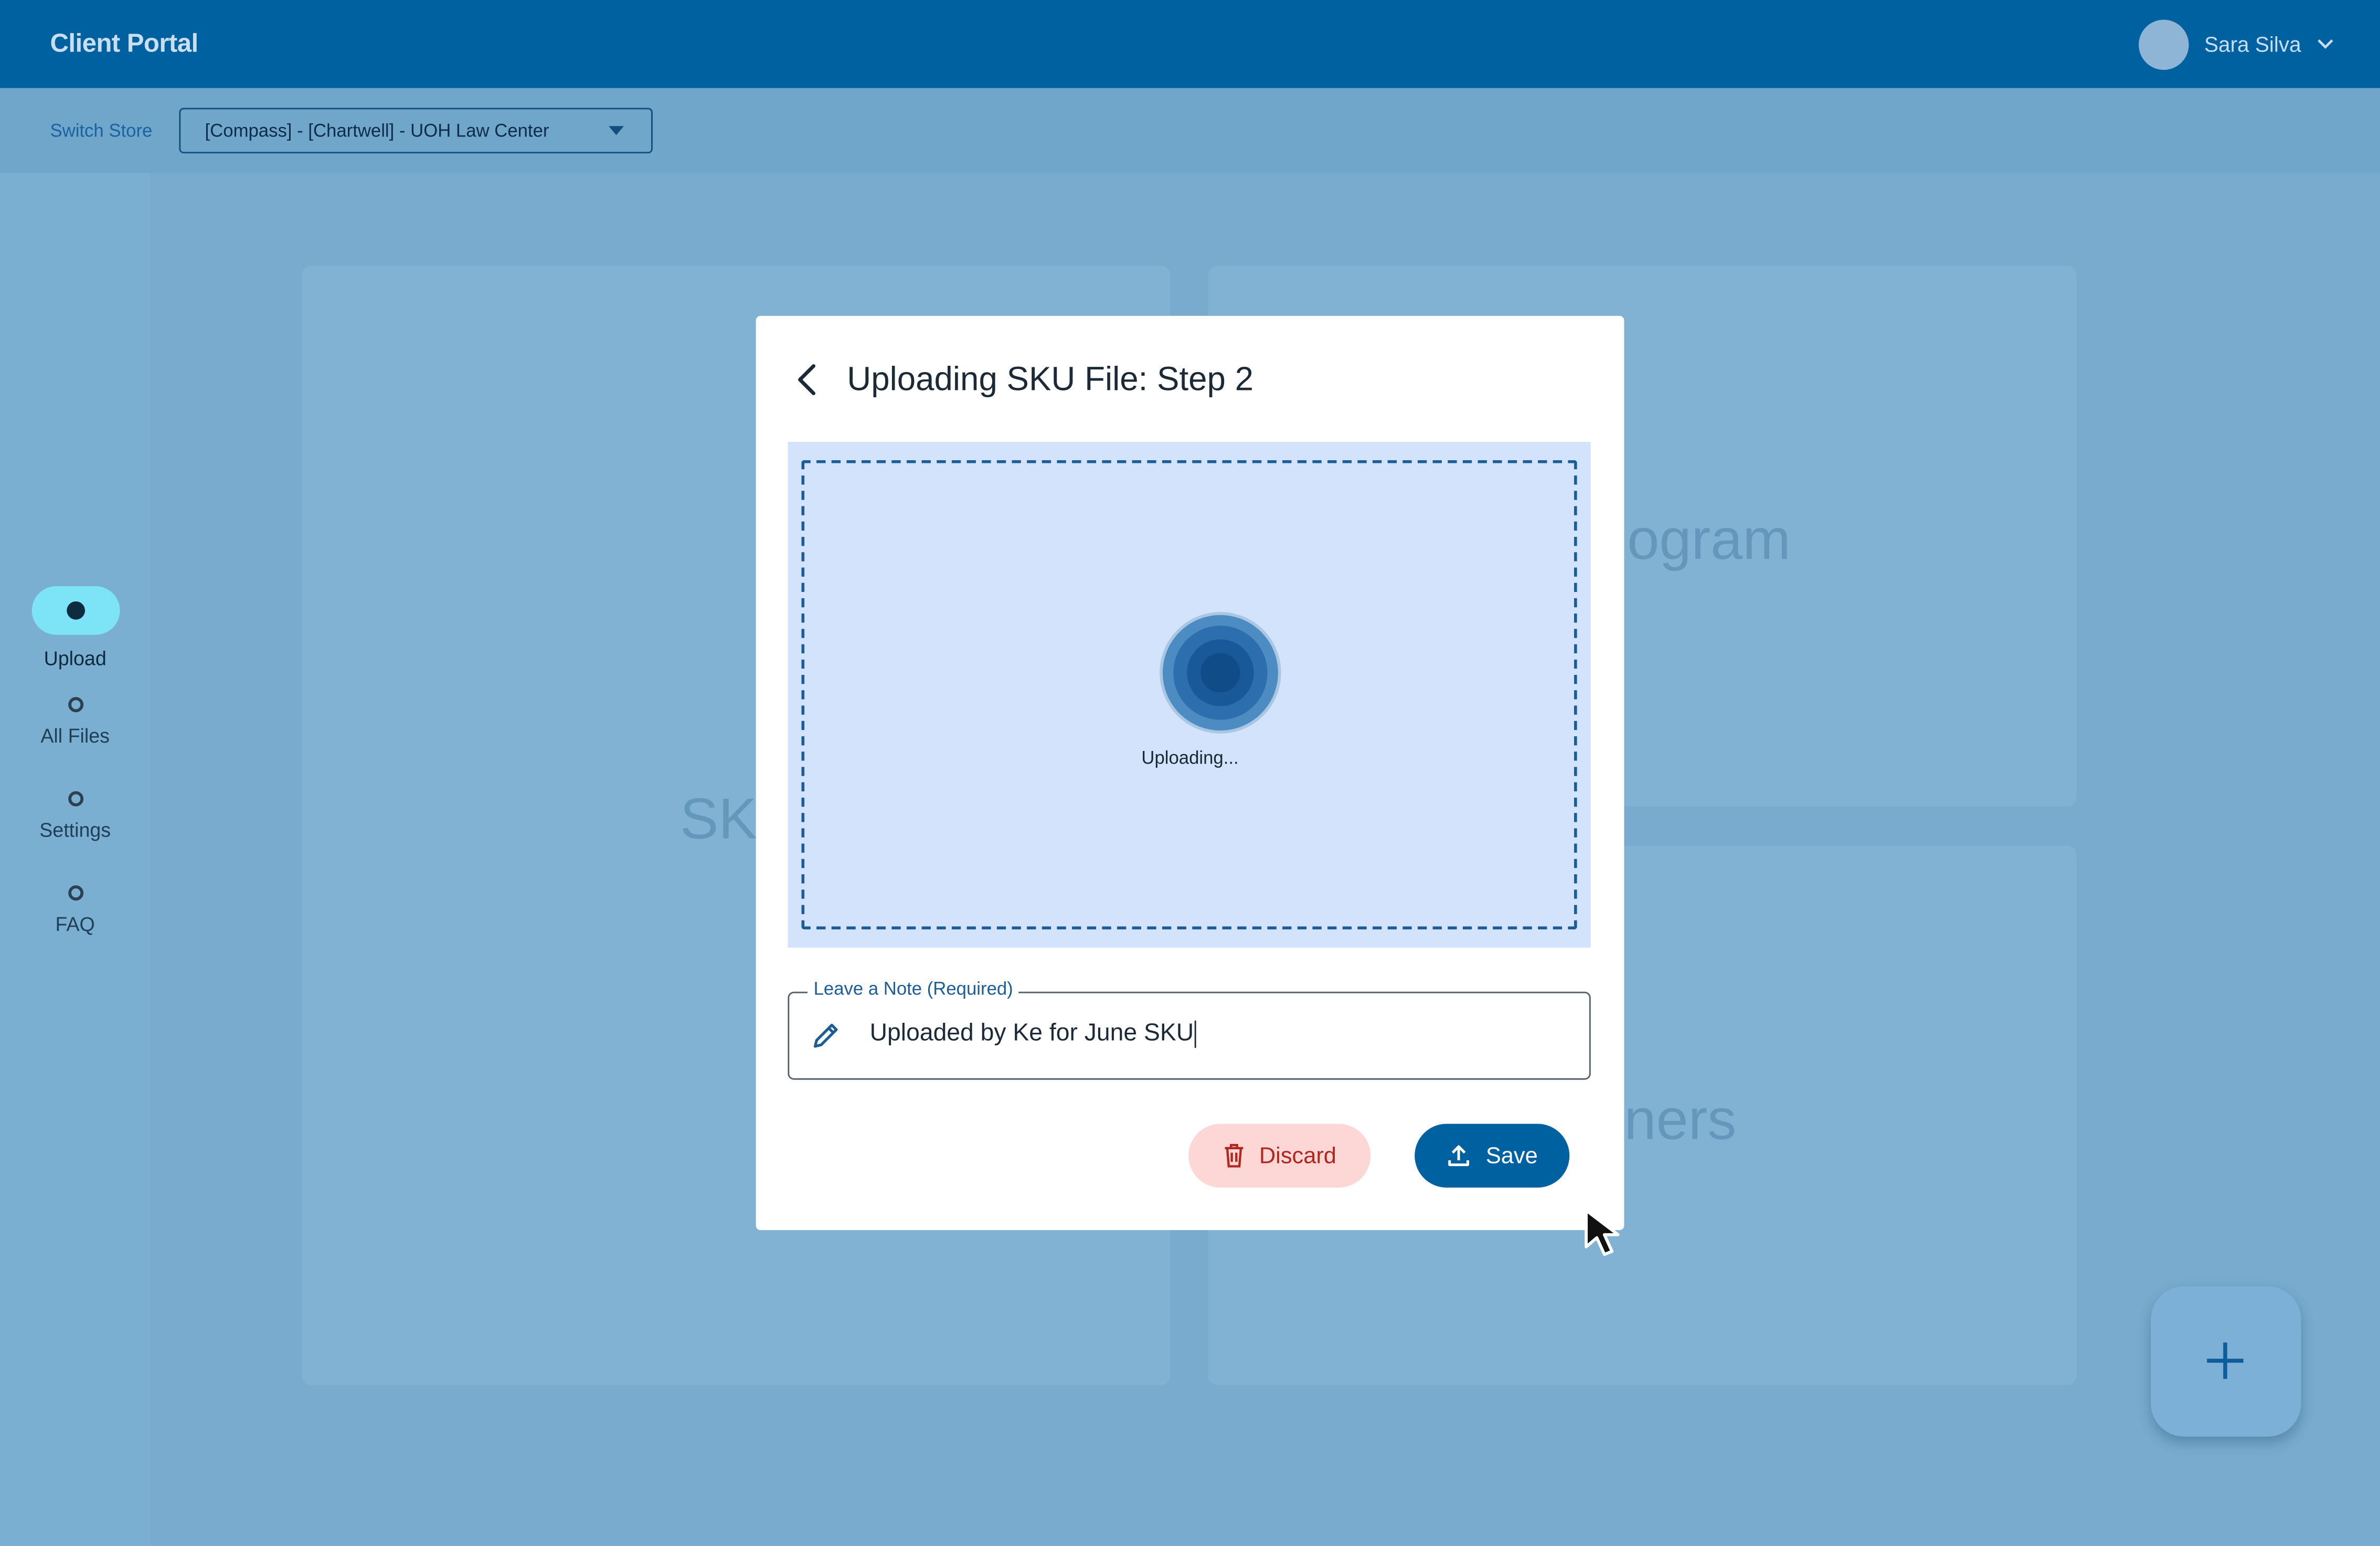  What do you see at coordinates (1190, 44) in the screenshot?
I see `top-bar: Client Portal Sara Silva` at bounding box center [1190, 44].